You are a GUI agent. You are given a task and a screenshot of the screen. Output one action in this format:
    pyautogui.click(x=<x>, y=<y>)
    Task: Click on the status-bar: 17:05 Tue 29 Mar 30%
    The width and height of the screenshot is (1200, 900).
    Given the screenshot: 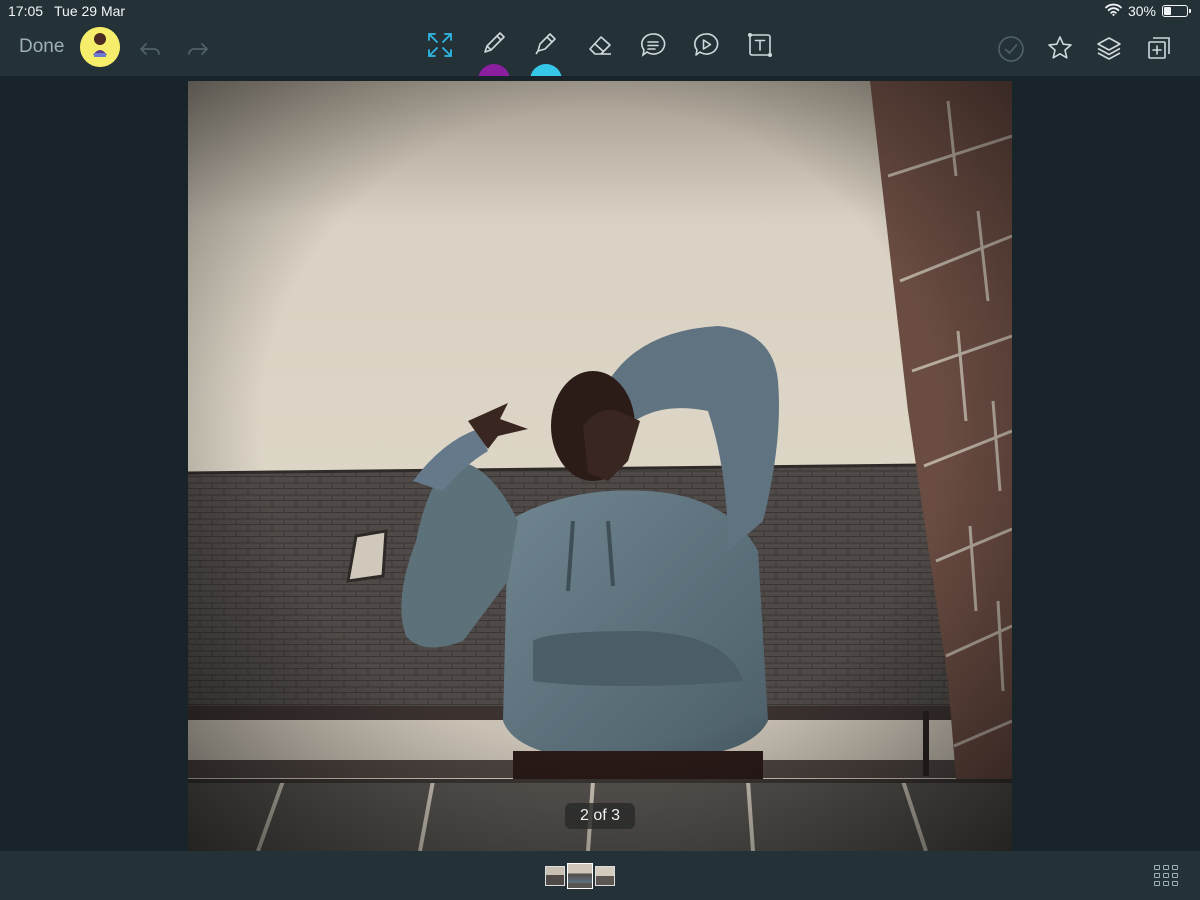 What is the action you would take?
    pyautogui.click(x=600, y=11)
    